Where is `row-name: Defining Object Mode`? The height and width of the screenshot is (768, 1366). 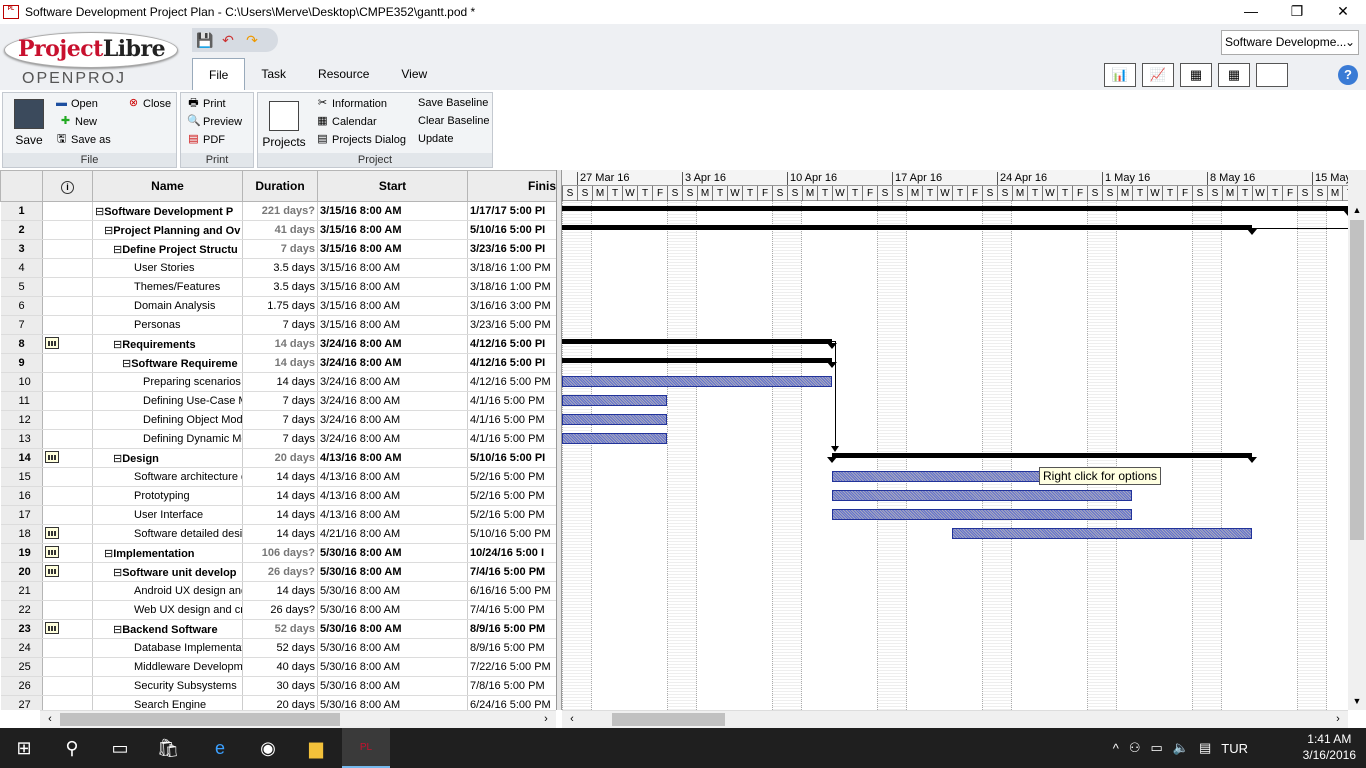
row-name: Defining Object Mode is located at coordinates (167, 420).